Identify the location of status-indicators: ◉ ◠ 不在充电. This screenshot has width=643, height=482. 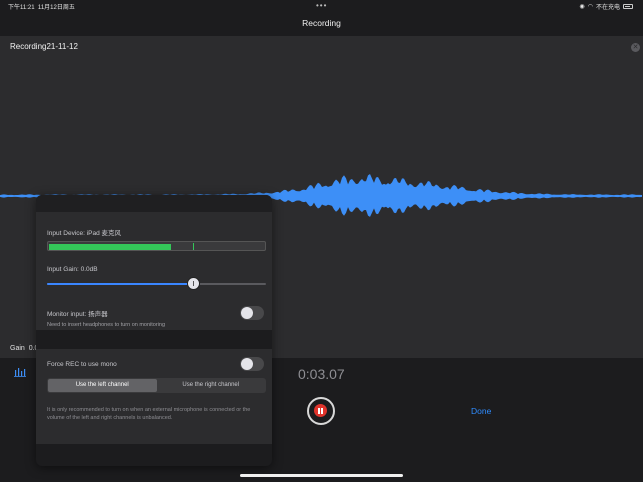
(606, 6).